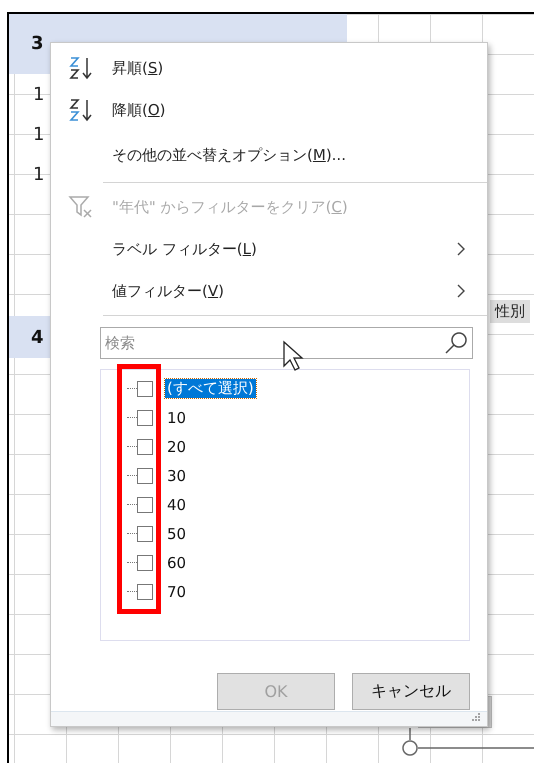 The image size is (534, 763). I want to click on menu-item: 降順(O), so click(269, 110).